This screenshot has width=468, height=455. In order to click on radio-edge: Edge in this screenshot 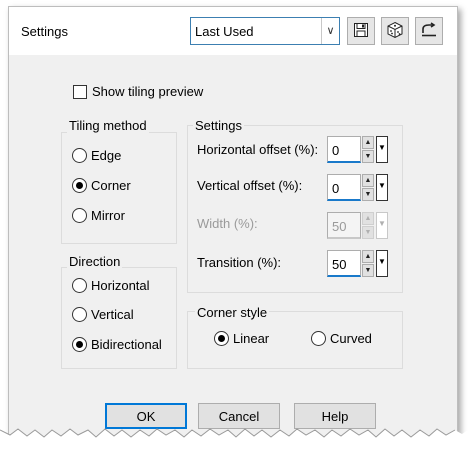, I will do `click(96, 155)`.